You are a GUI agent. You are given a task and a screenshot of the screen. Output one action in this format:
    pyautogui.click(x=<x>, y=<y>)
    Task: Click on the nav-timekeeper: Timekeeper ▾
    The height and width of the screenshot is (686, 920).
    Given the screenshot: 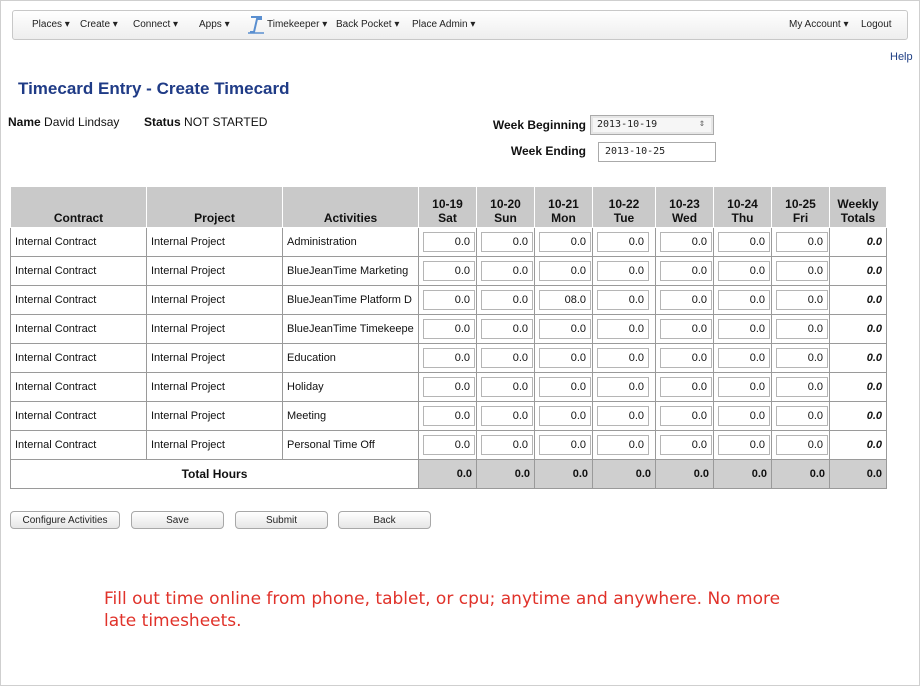 What is the action you would take?
    pyautogui.click(x=297, y=24)
    